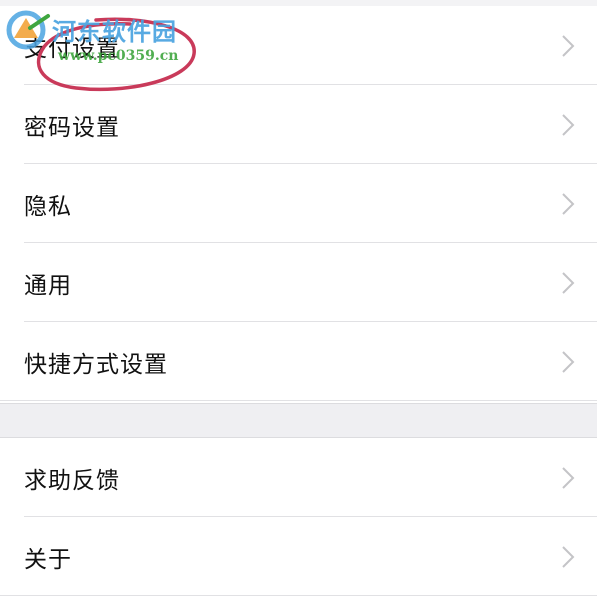 Image resolution: width=597 pixels, height=597 pixels. I want to click on section-separator, so click(298, 420).